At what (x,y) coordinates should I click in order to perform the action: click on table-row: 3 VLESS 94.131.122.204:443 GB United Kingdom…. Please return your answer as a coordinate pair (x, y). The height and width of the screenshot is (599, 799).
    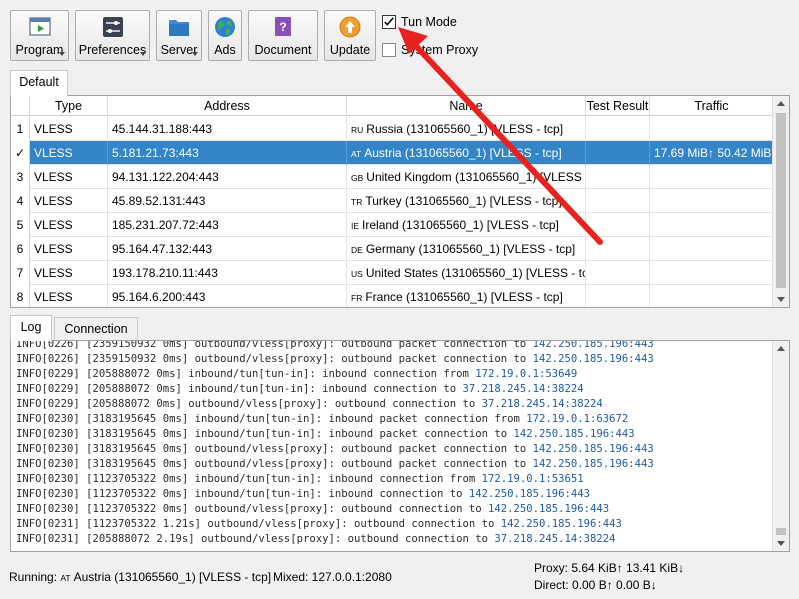
    Looking at the image, I should click on (392, 177).